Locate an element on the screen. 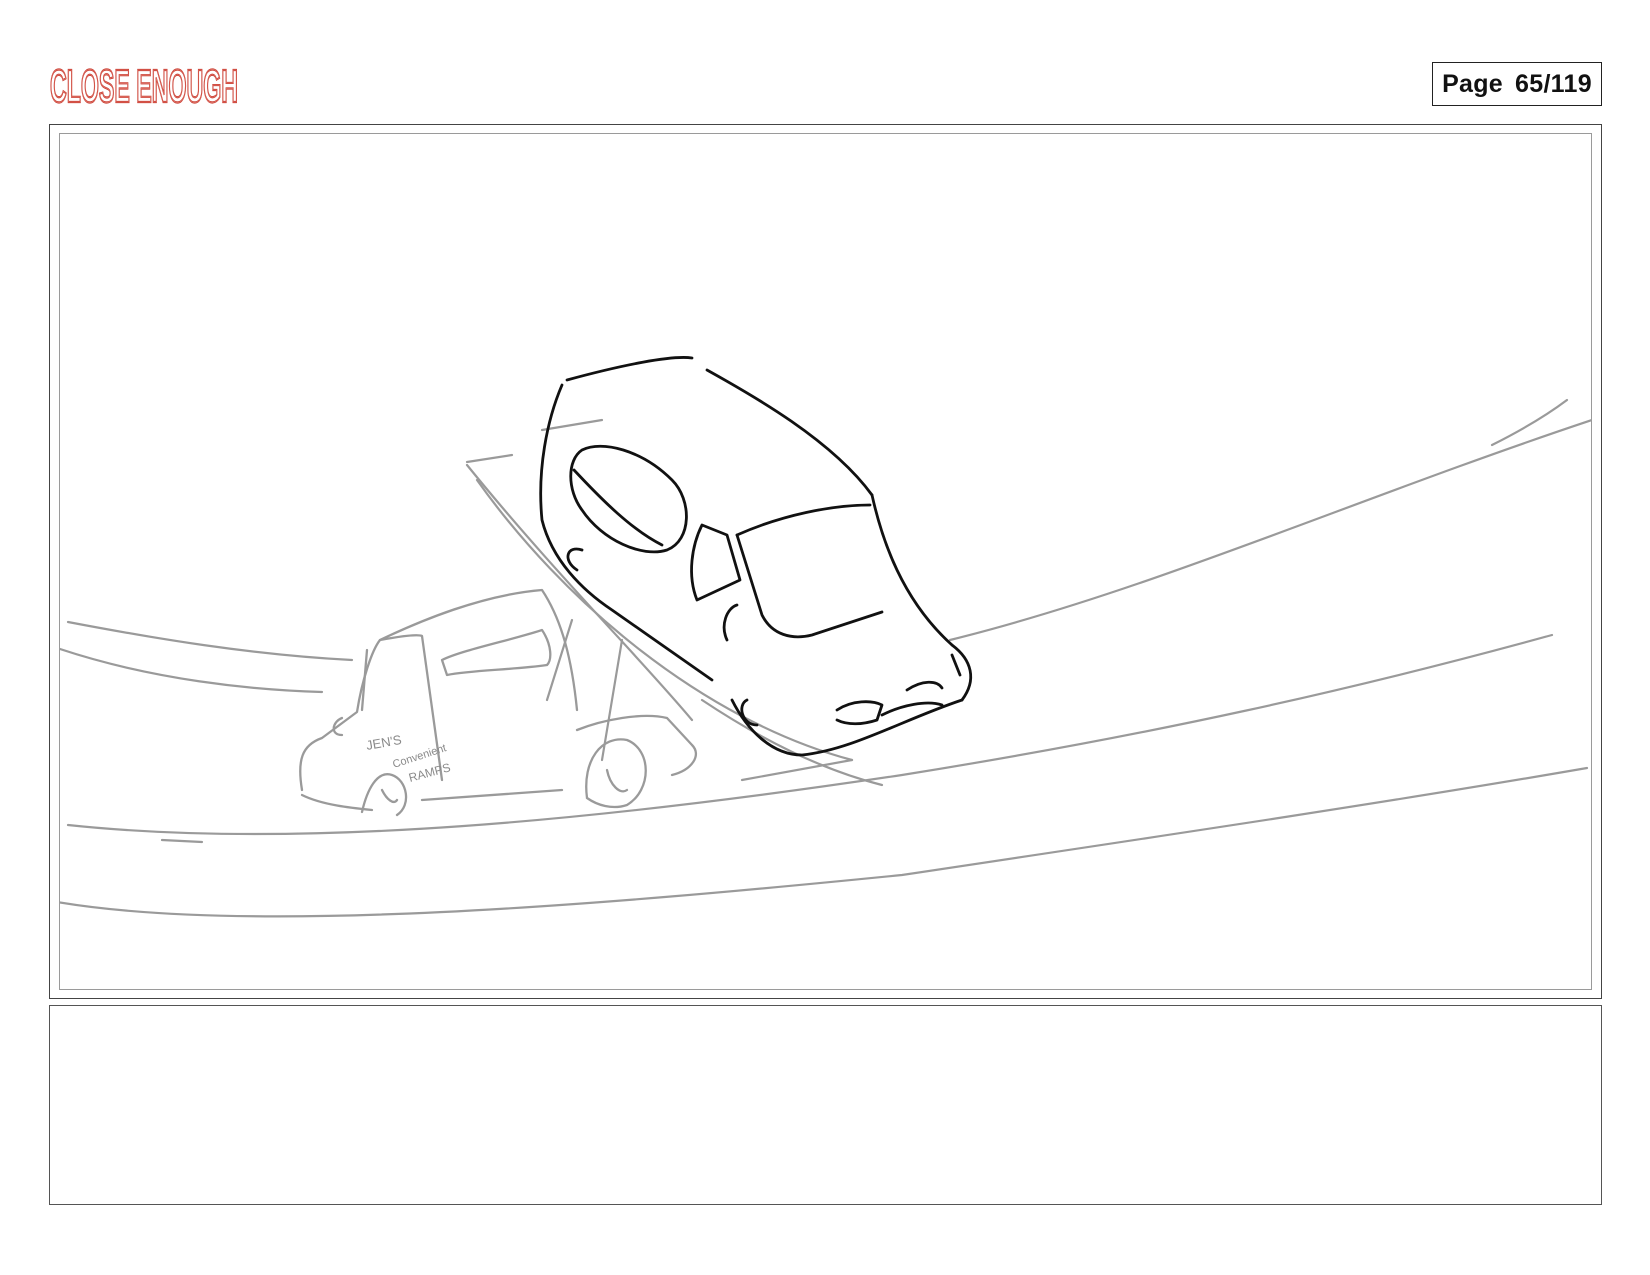 The image size is (1650, 1275). ramp-sketch is located at coordinates (674, 602).